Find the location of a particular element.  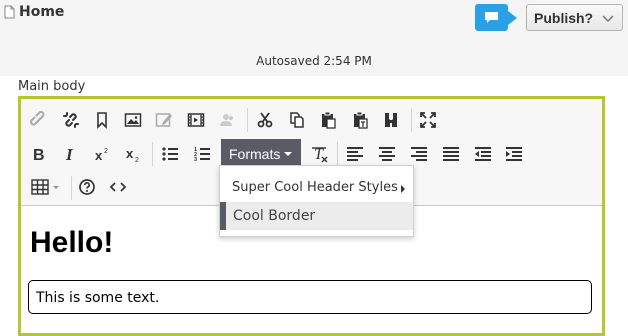

user-icon is located at coordinates (227, 120).